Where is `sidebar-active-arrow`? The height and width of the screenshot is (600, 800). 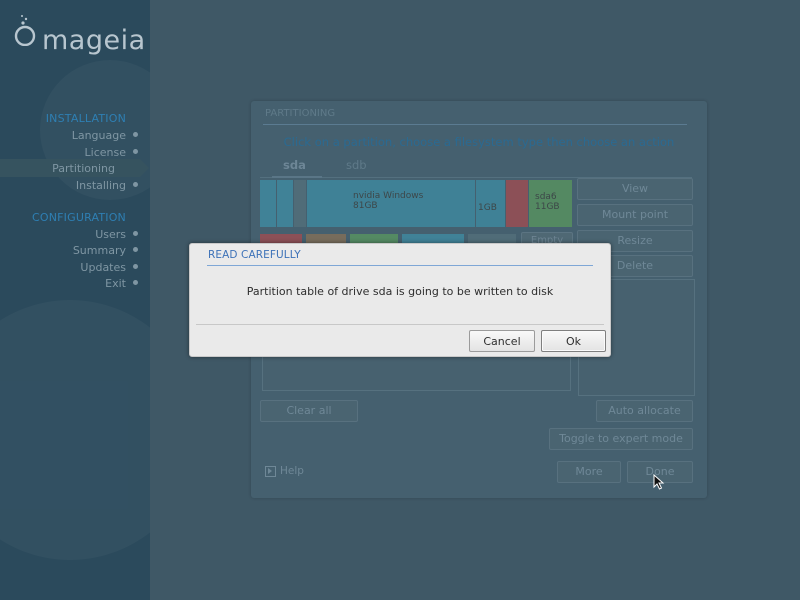 sidebar-active-arrow is located at coordinates (144, 168).